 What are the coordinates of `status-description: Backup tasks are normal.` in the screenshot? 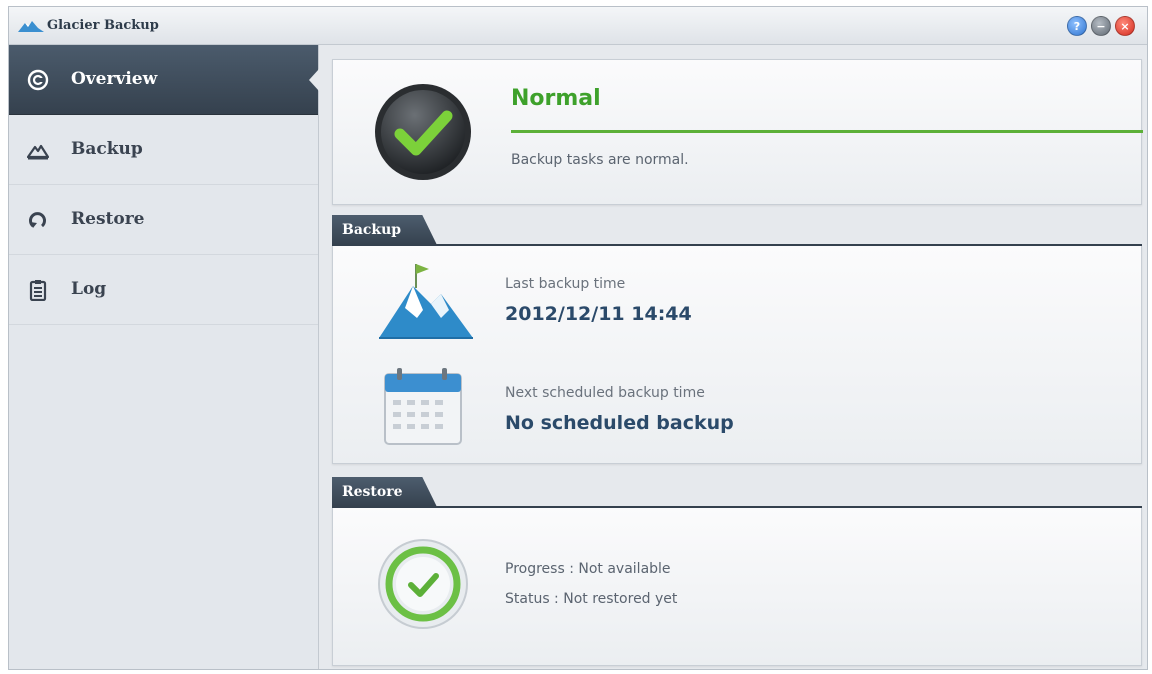 It's located at (600, 160).